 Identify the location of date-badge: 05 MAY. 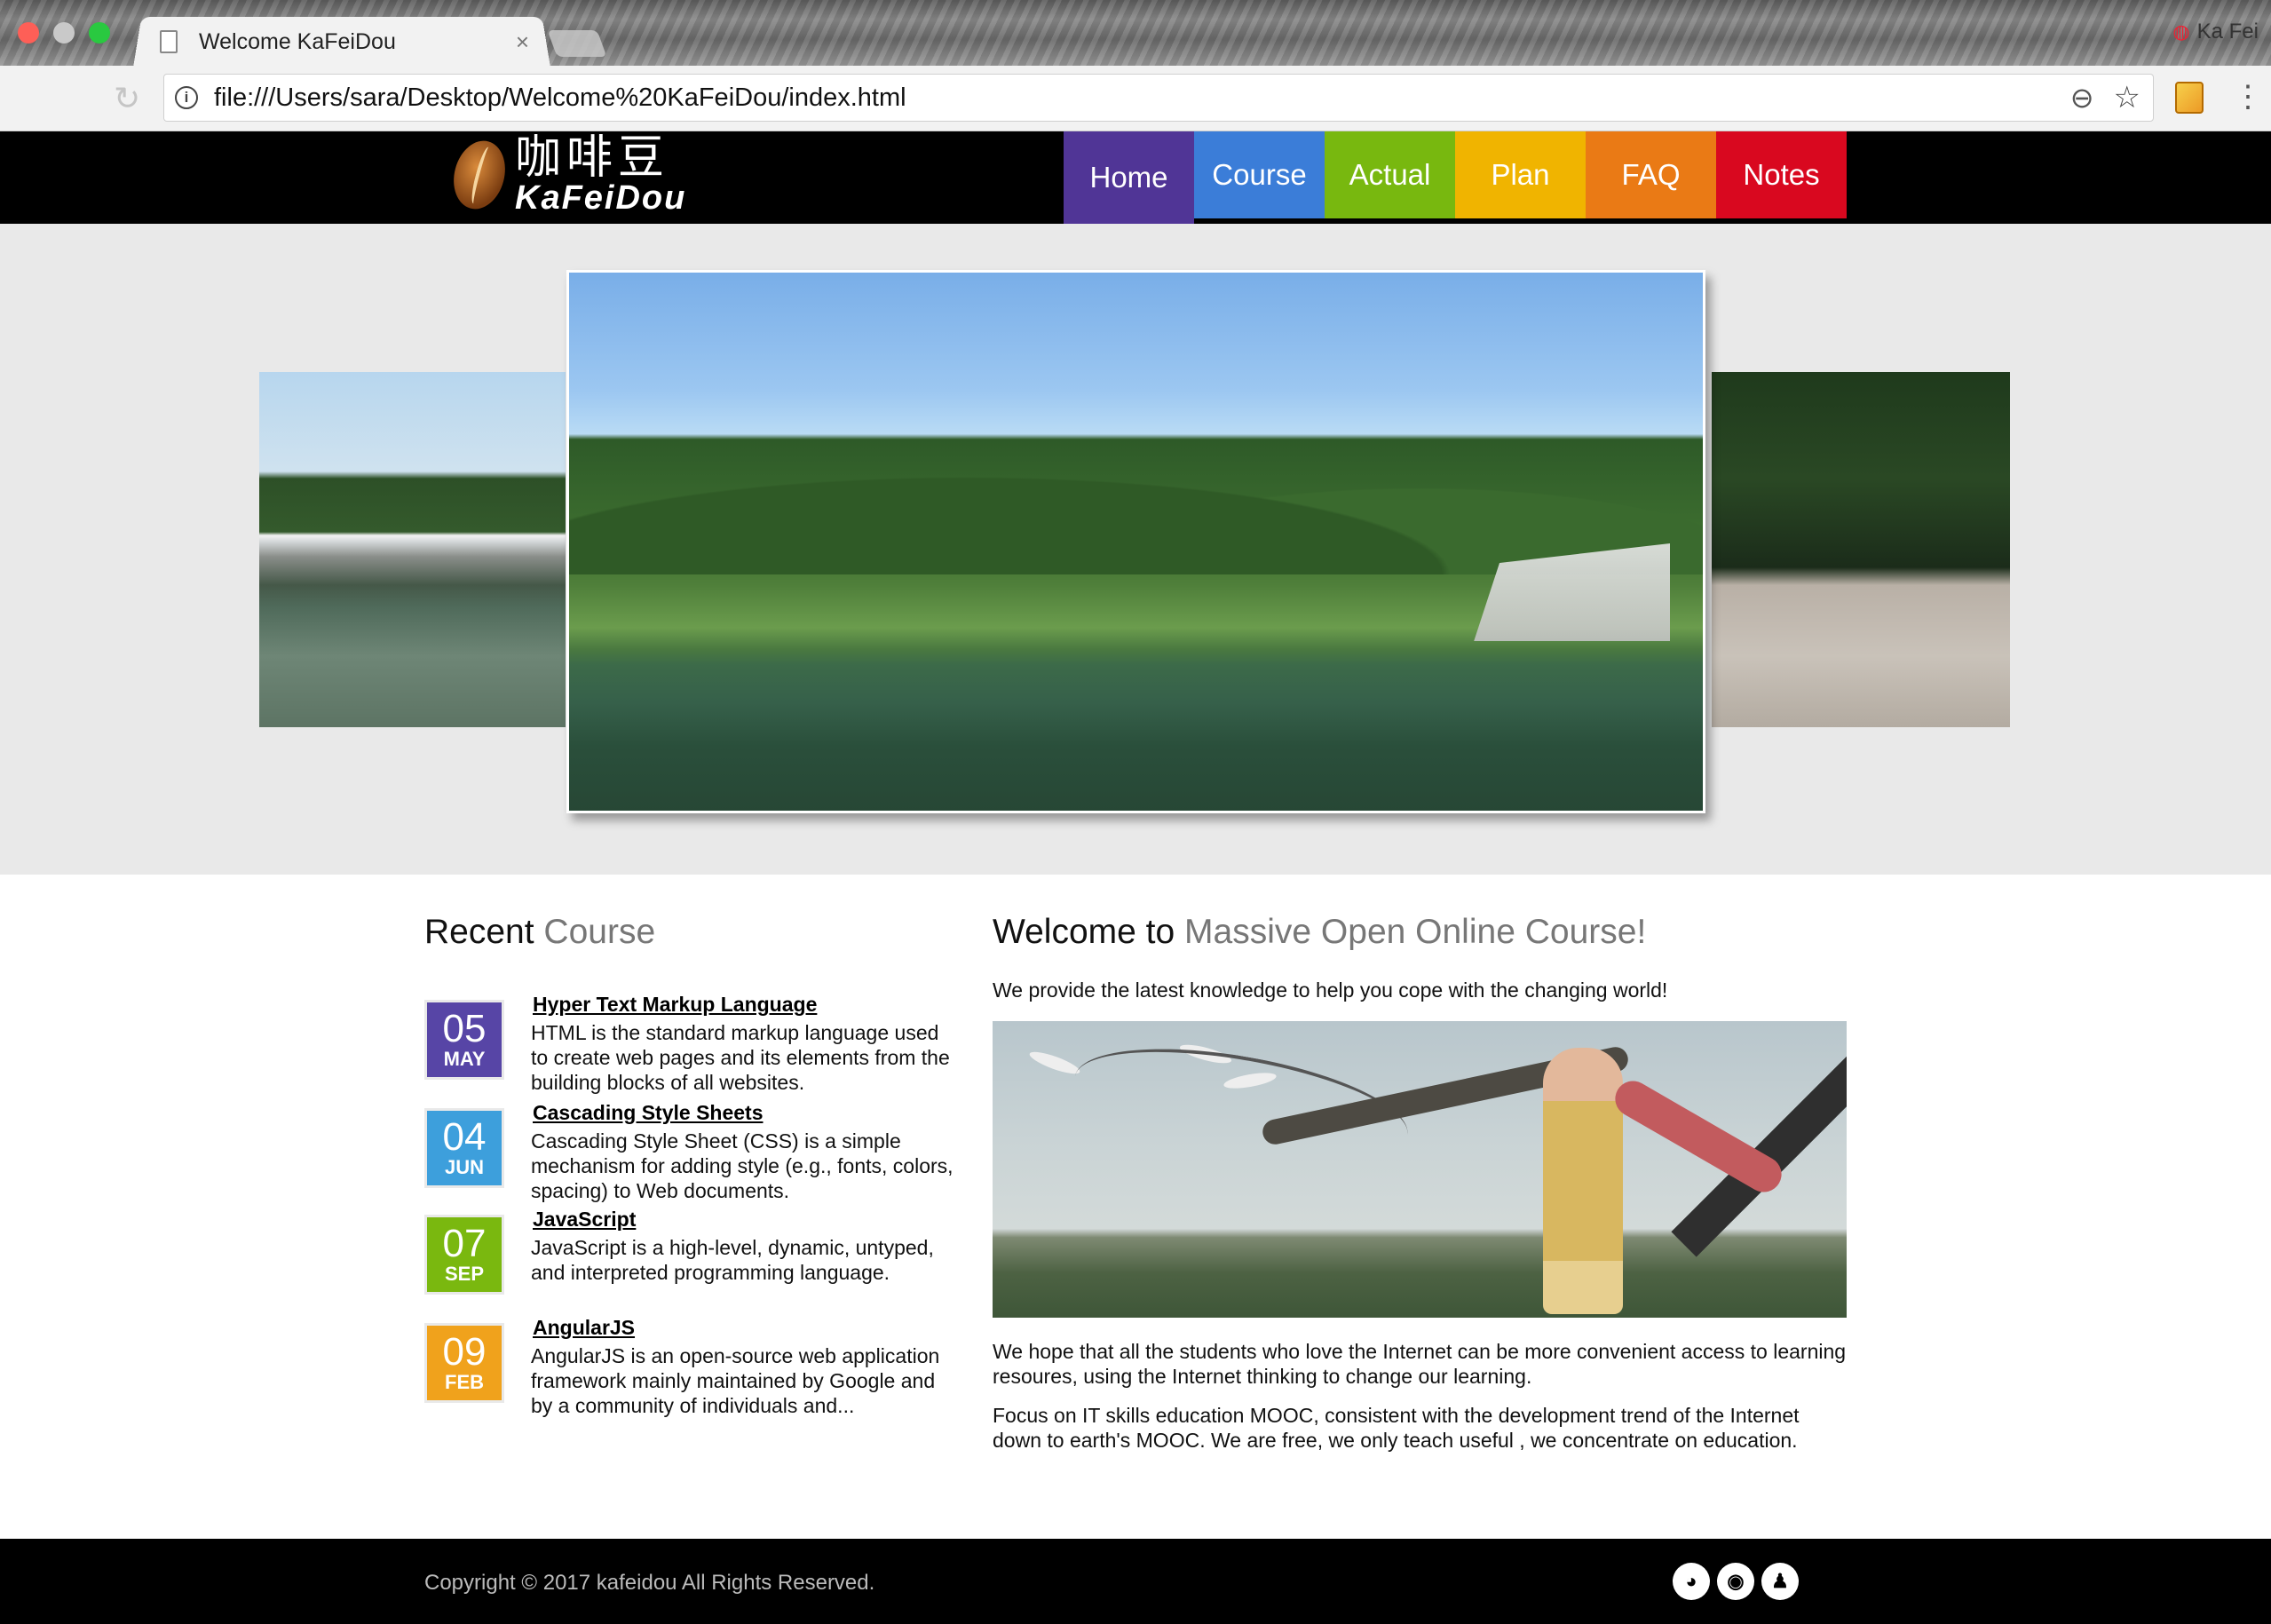
(464, 1040).